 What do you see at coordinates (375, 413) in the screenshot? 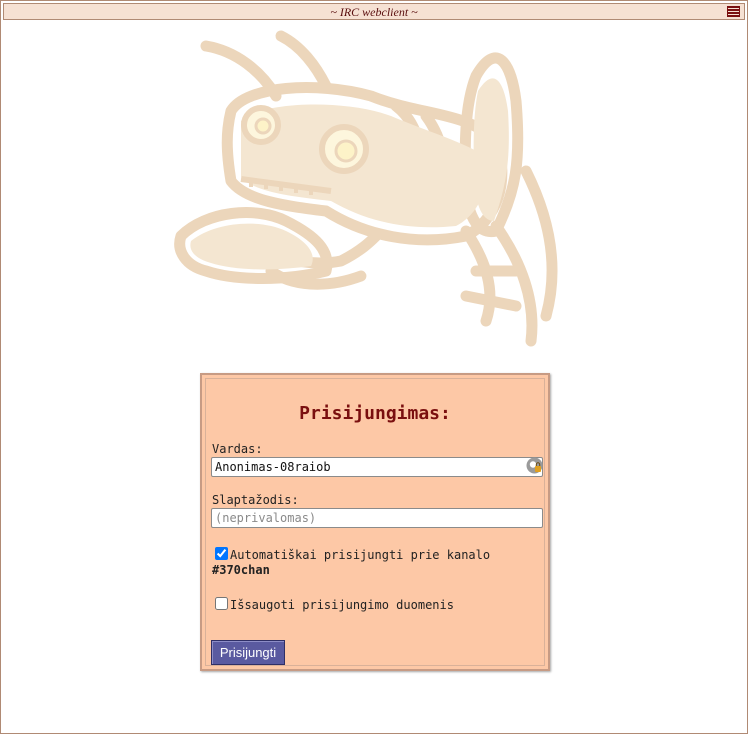
I see `login-heading: Prisijungimas:` at bounding box center [375, 413].